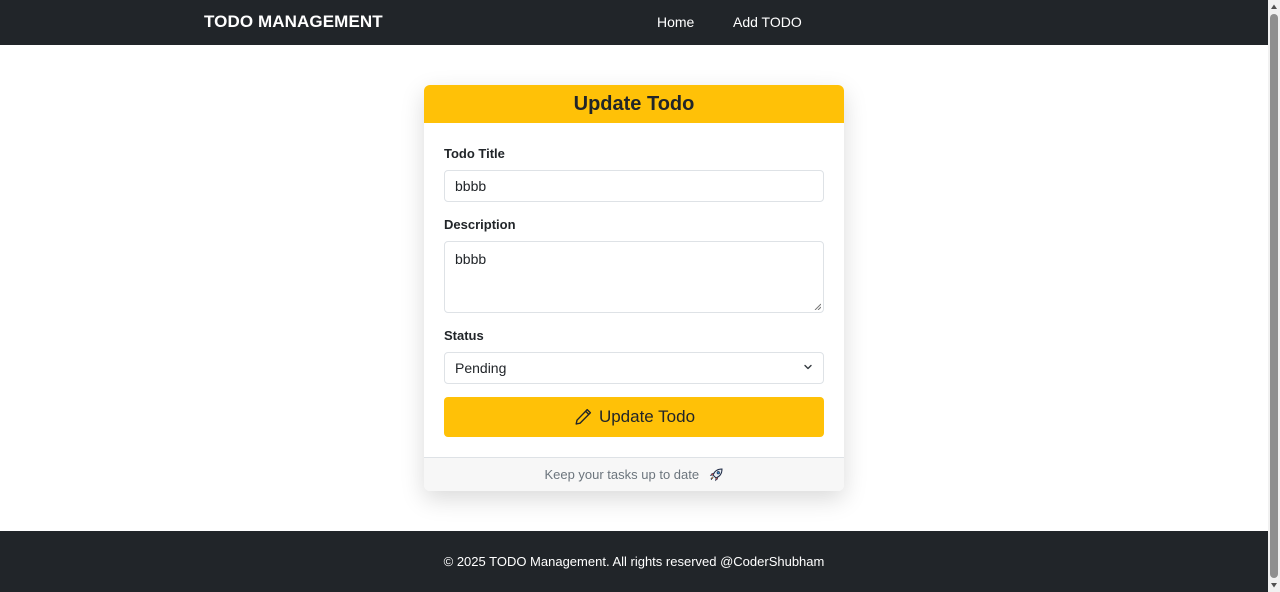 This screenshot has width=1280, height=592. I want to click on card-title: Update Todo, so click(634, 104).